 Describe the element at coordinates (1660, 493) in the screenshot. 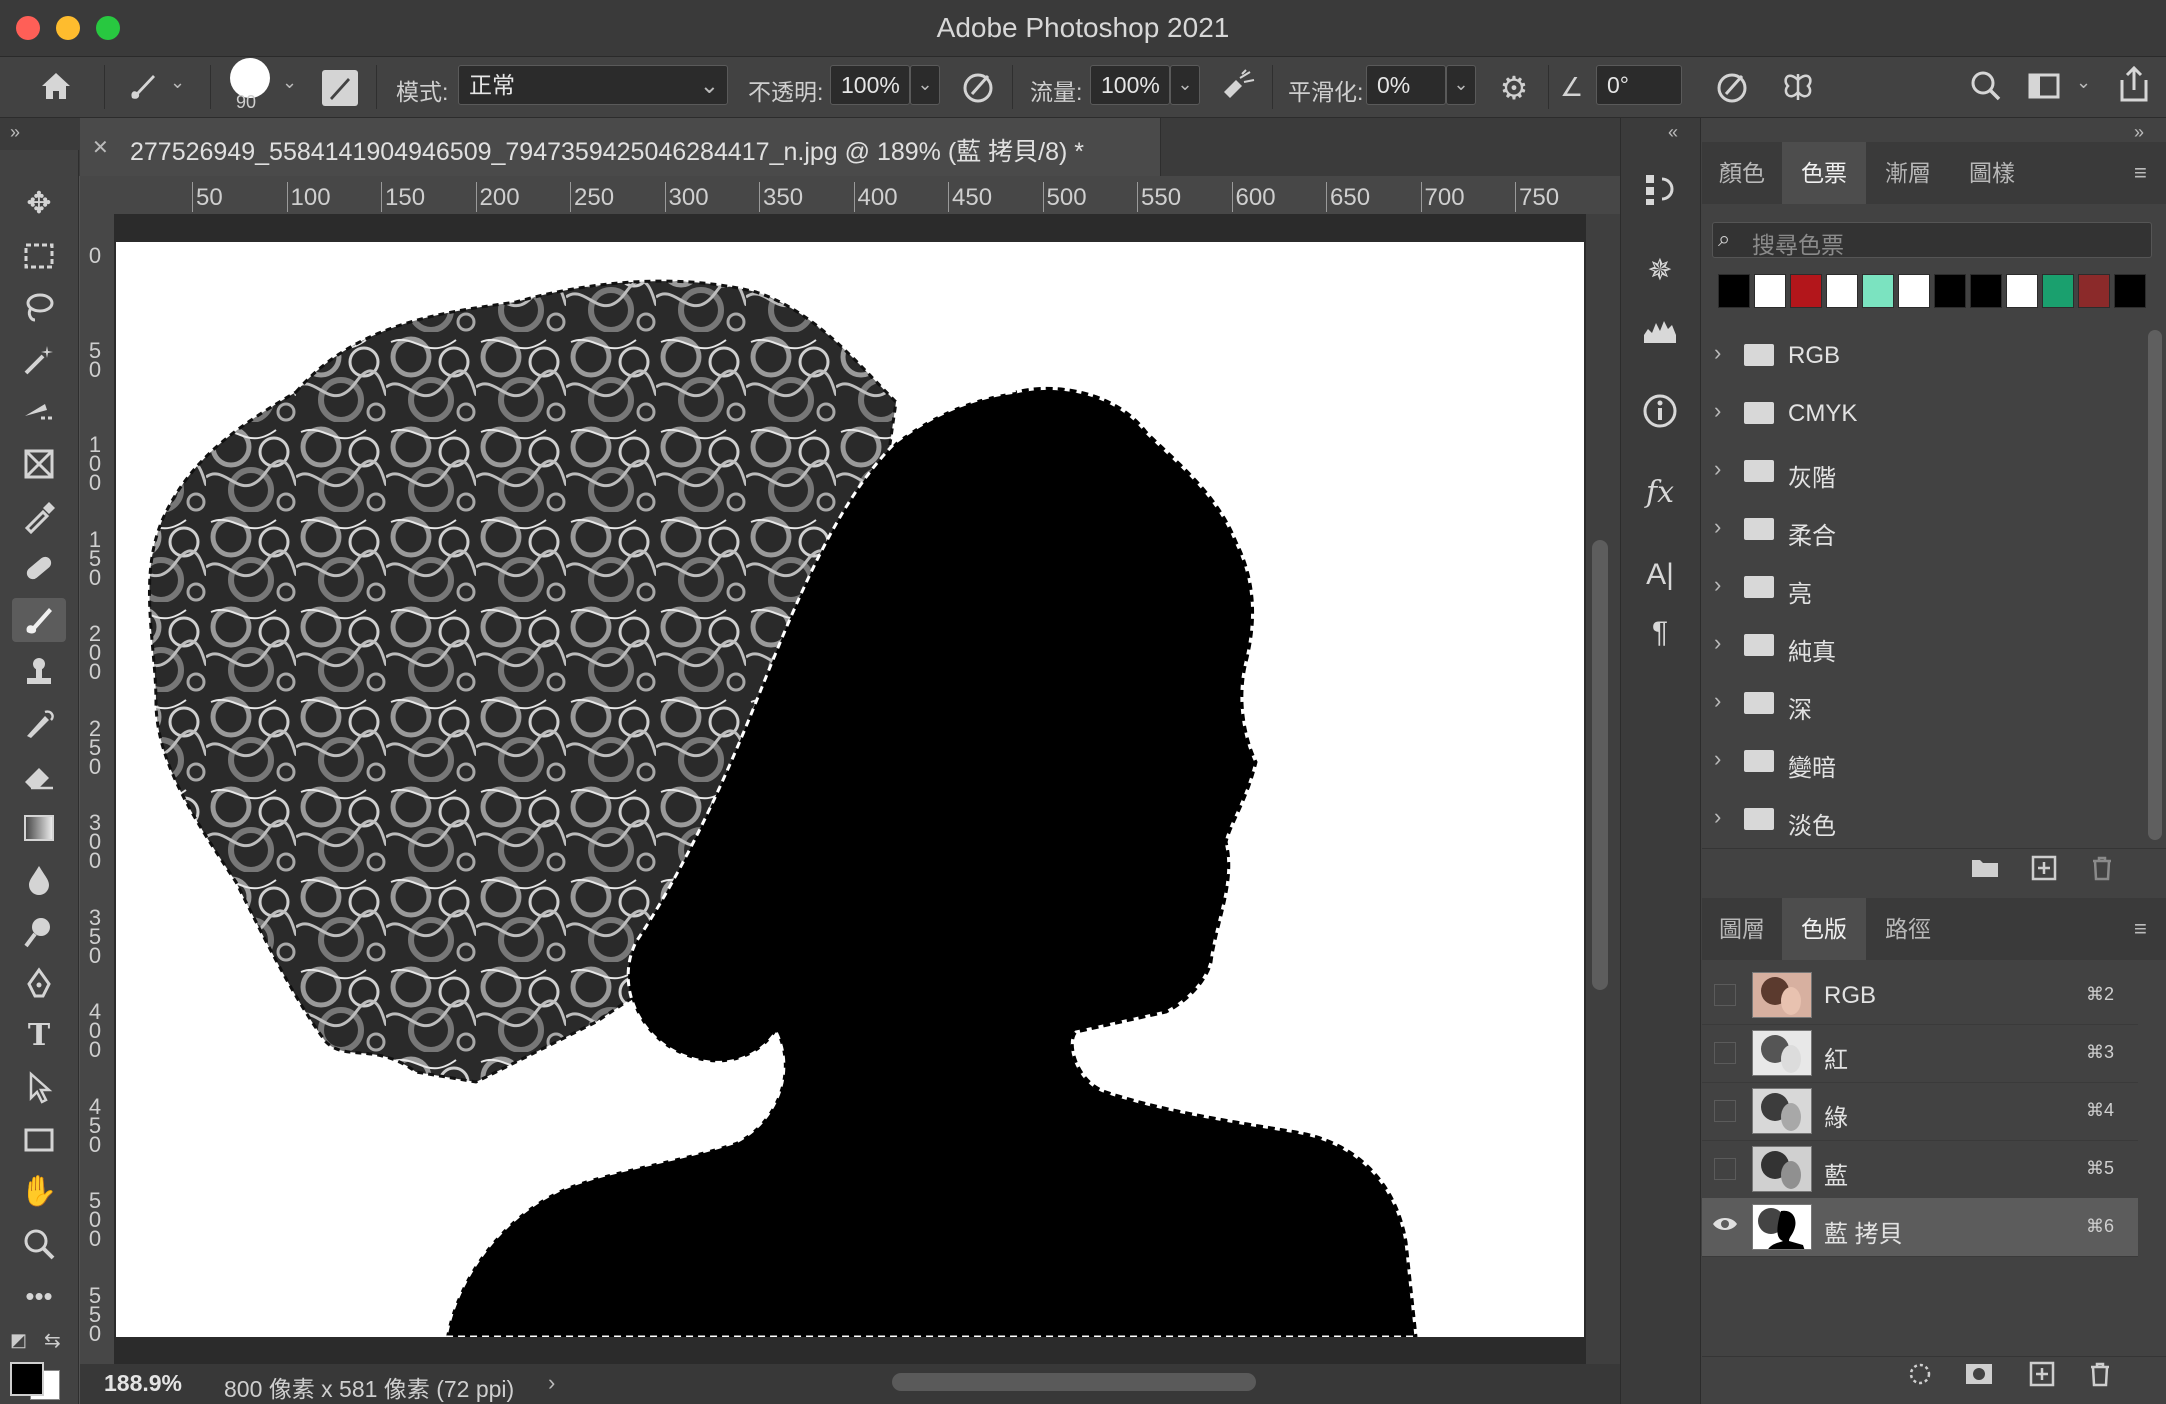

I see `styles-fx-icon: fx` at that location.